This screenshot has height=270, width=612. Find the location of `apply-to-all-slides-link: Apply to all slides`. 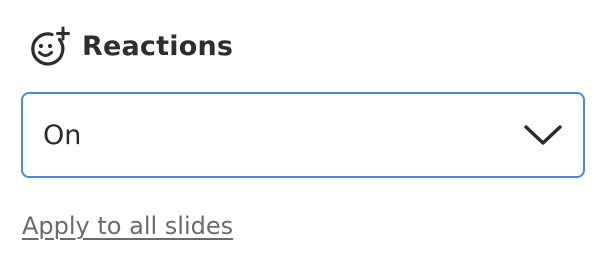

apply-to-all-slides-link: Apply to all slides is located at coordinates (127, 226).